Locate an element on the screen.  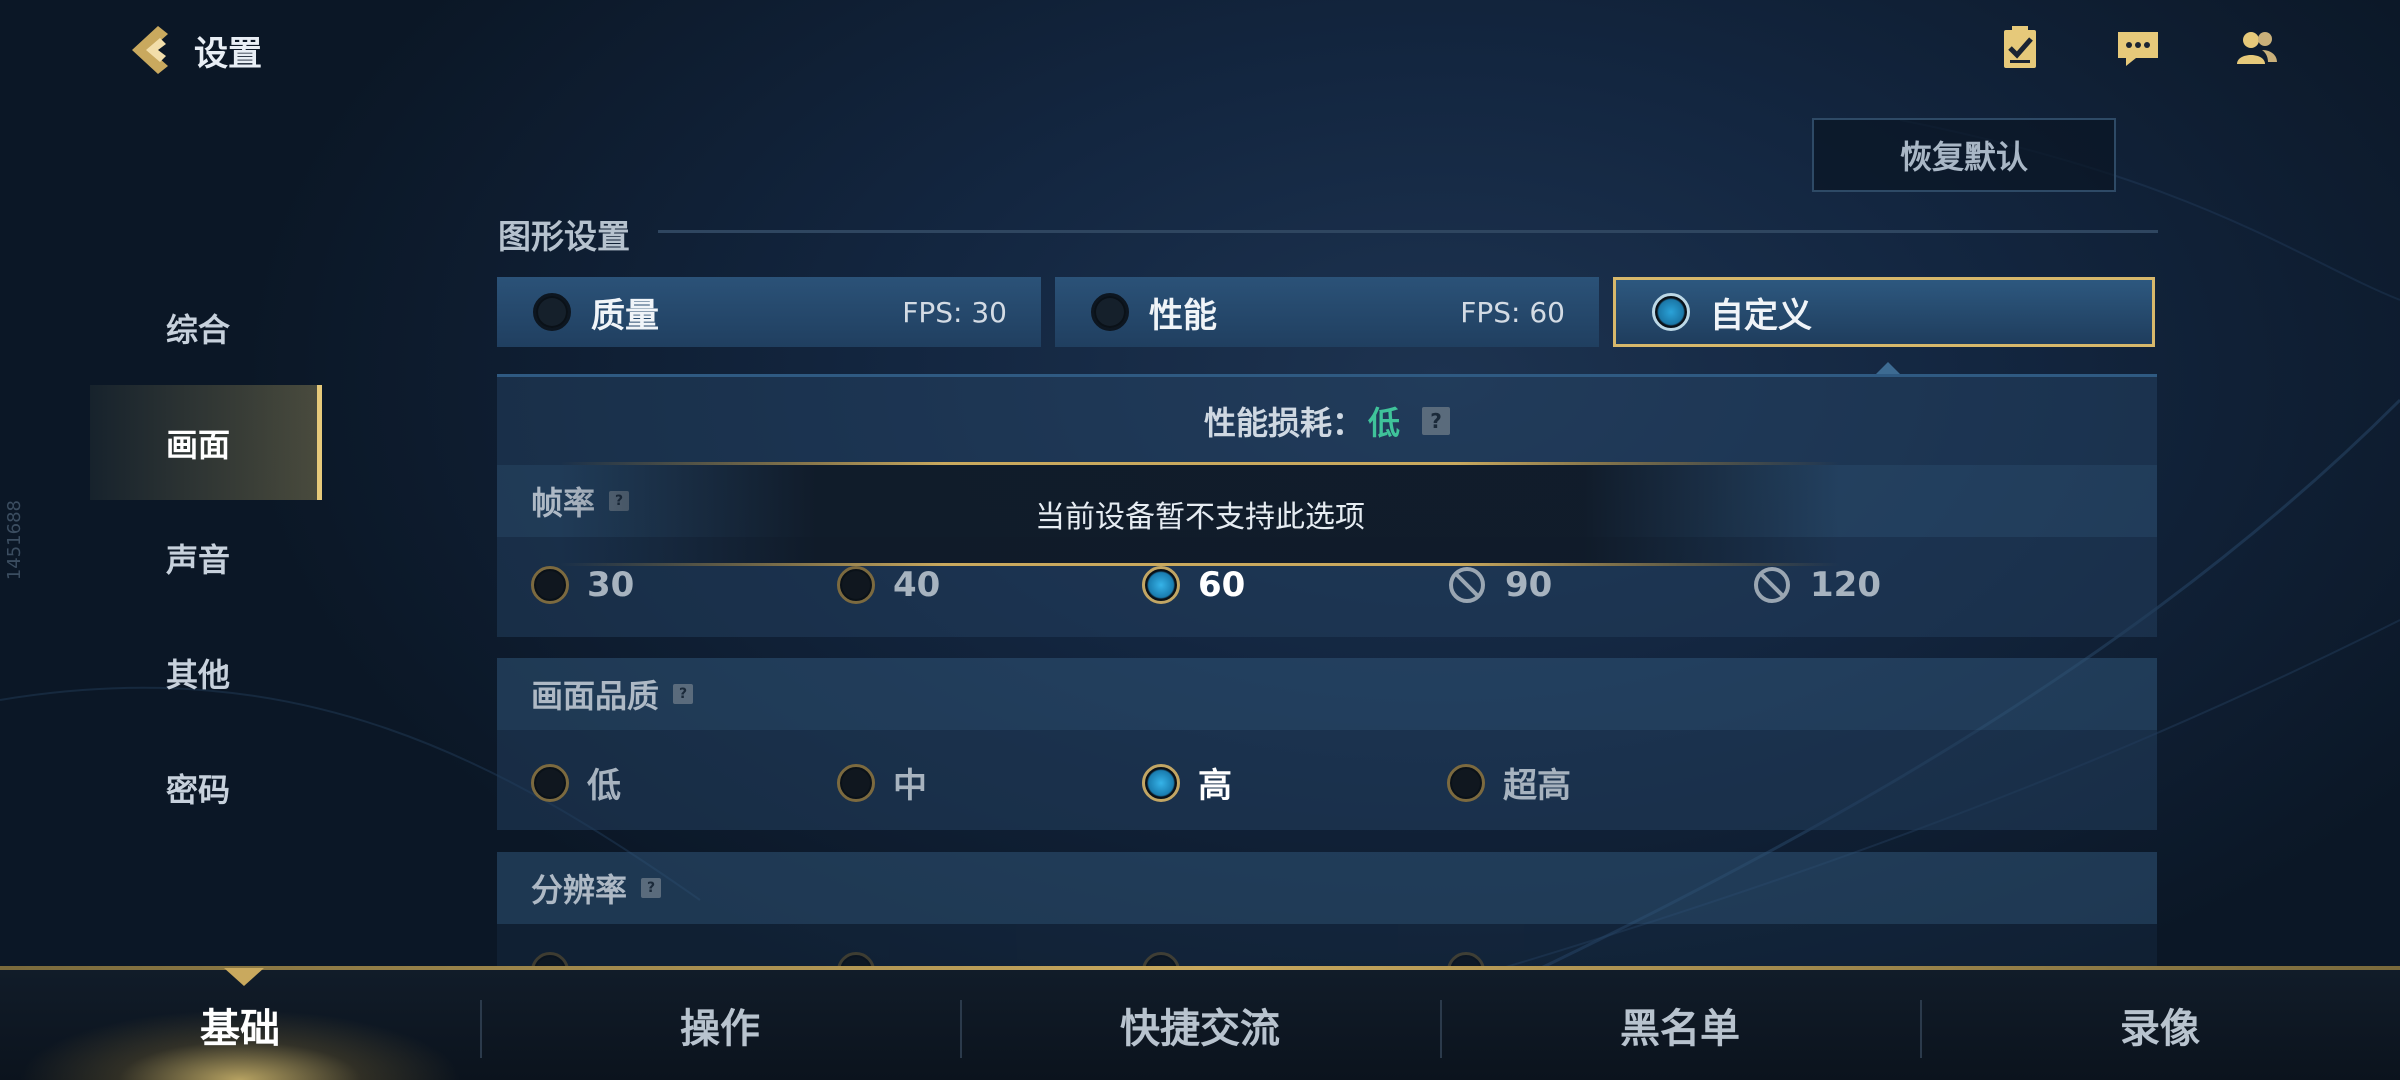
perf-panel: 性能损耗： 低 ? is located at coordinates (1327, 421).